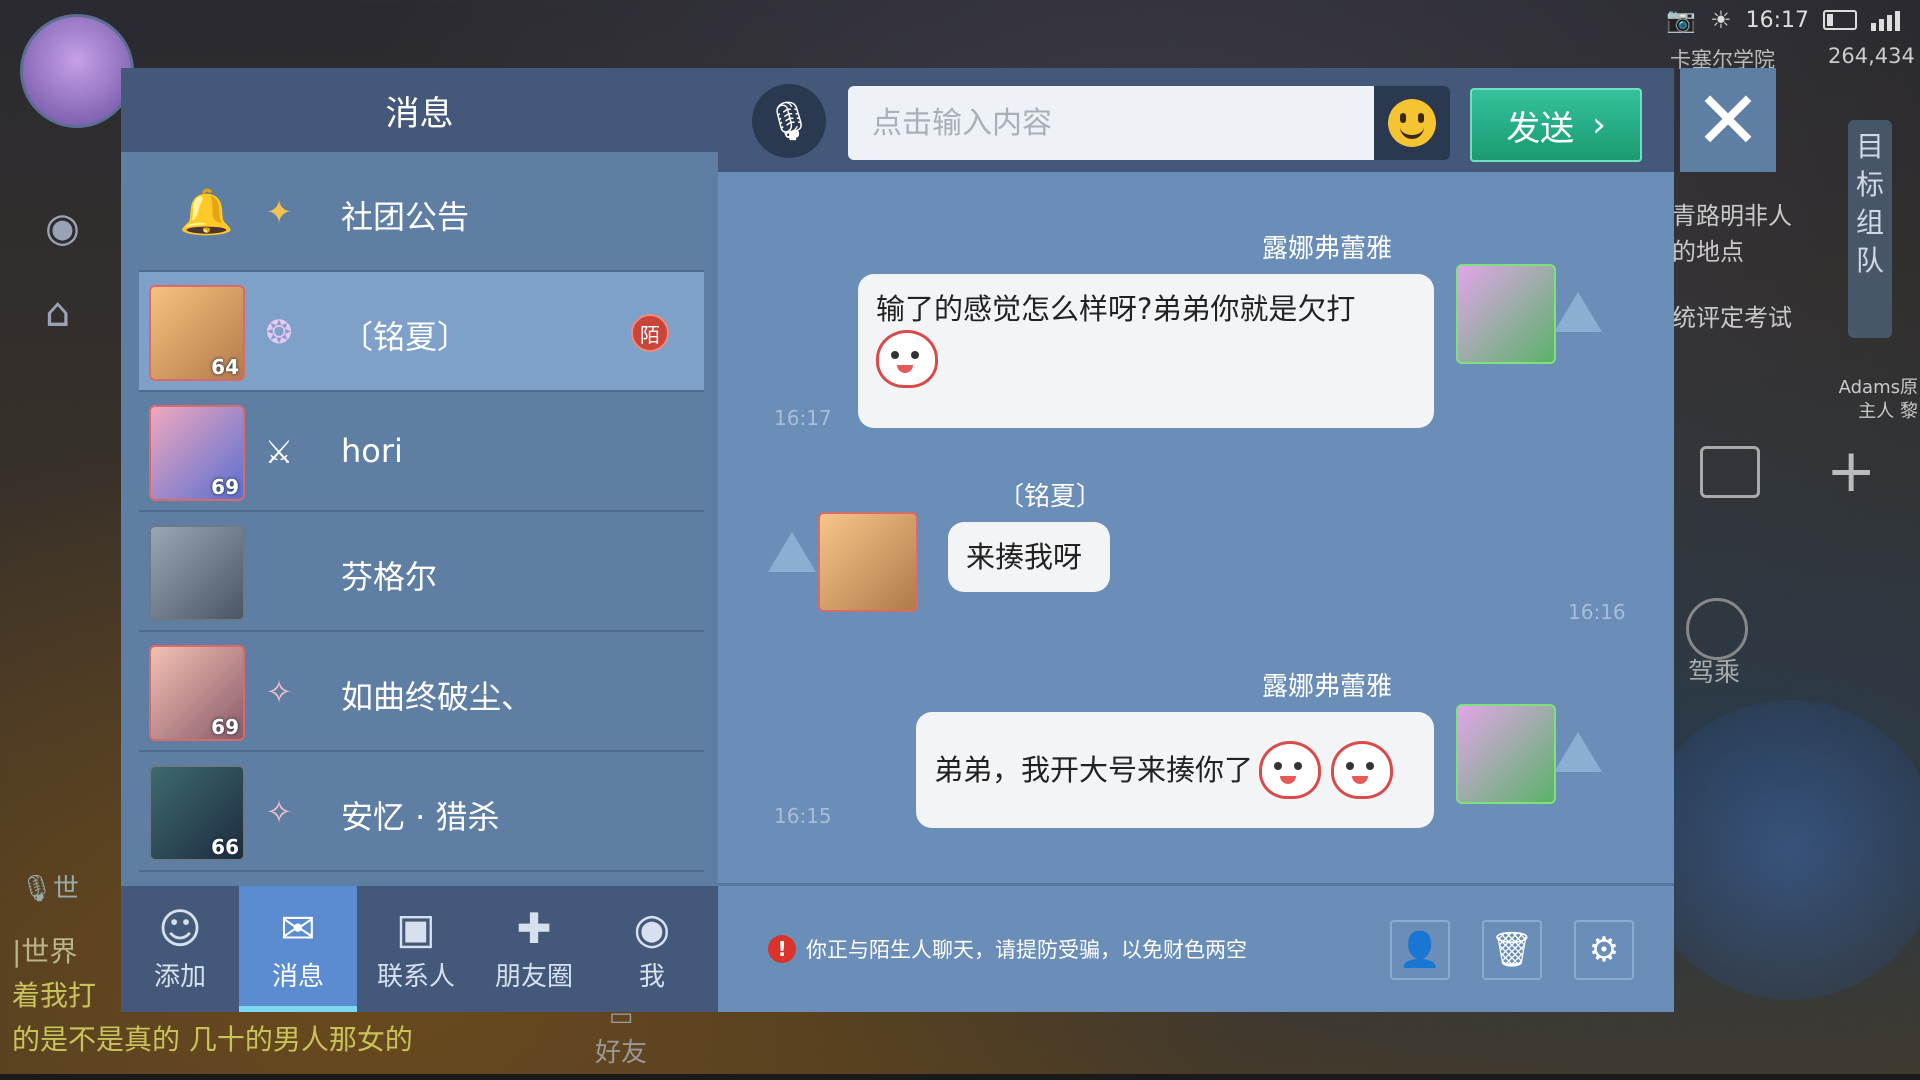  What do you see at coordinates (1721, 20) in the screenshot?
I see `brightness-icon: ☀` at bounding box center [1721, 20].